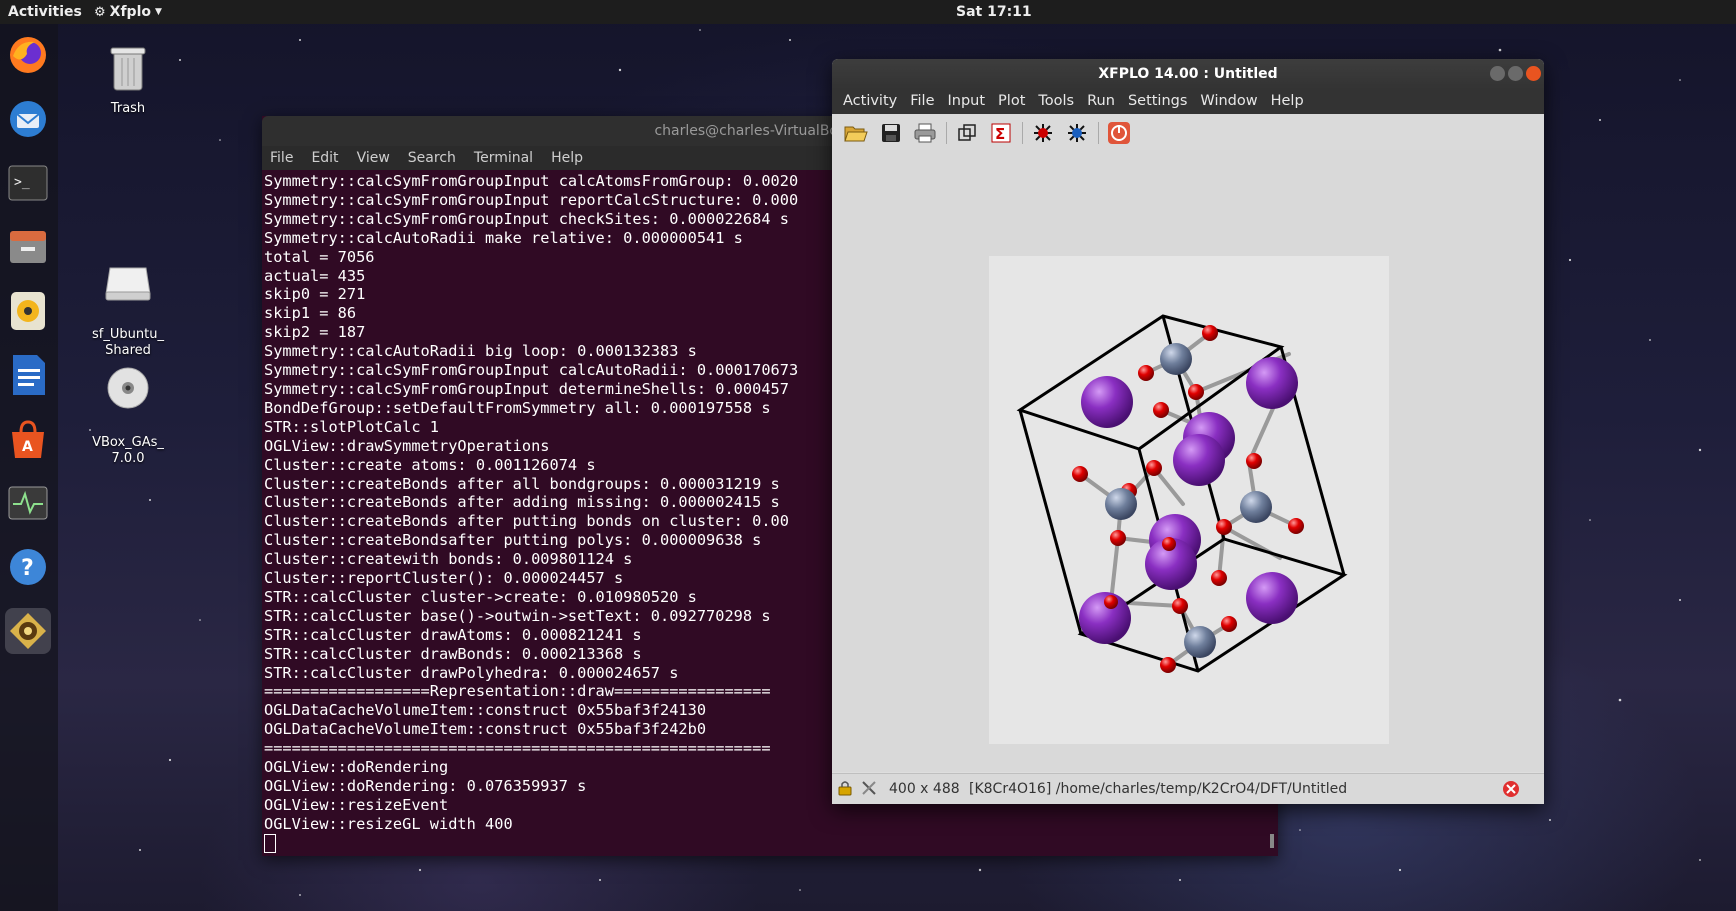 The width and height of the screenshot is (1736, 911). What do you see at coordinates (1157, 101) in the screenshot?
I see `menu-settings: Settings` at bounding box center [1157, 101].